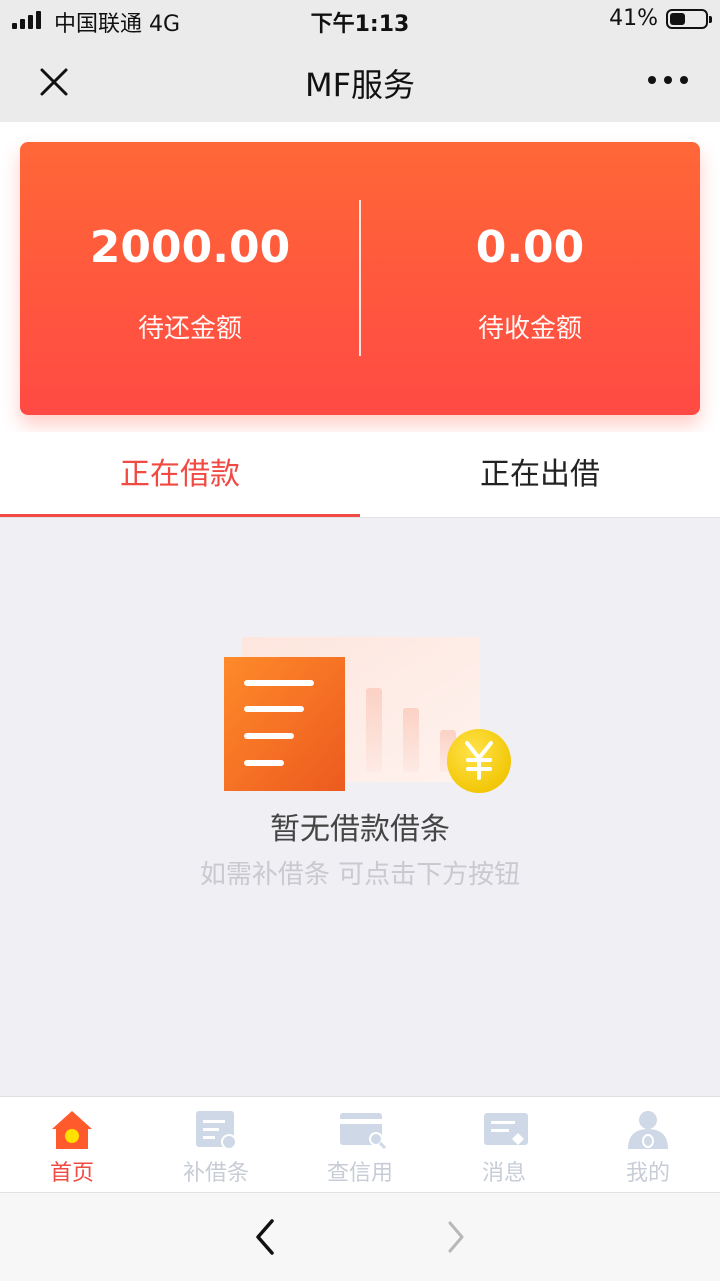 The width and height of the screenshot is (720, 1281). Describe the element at coordinates (189, 329) in the screenshot. I see `repay-label: 待还金额` at that location.